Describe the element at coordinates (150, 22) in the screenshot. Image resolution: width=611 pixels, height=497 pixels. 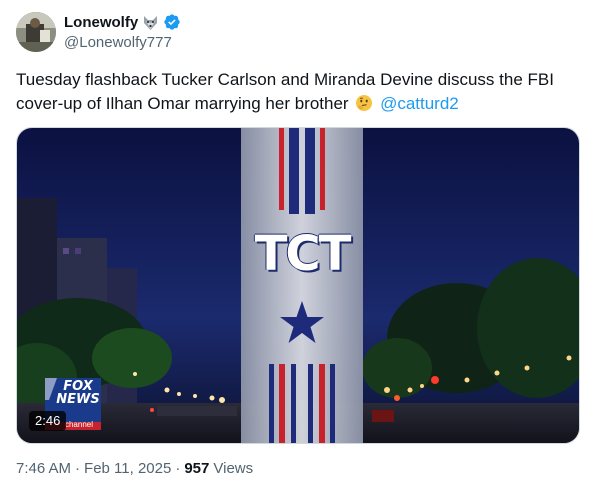
I see `wolf-icon` at that location.